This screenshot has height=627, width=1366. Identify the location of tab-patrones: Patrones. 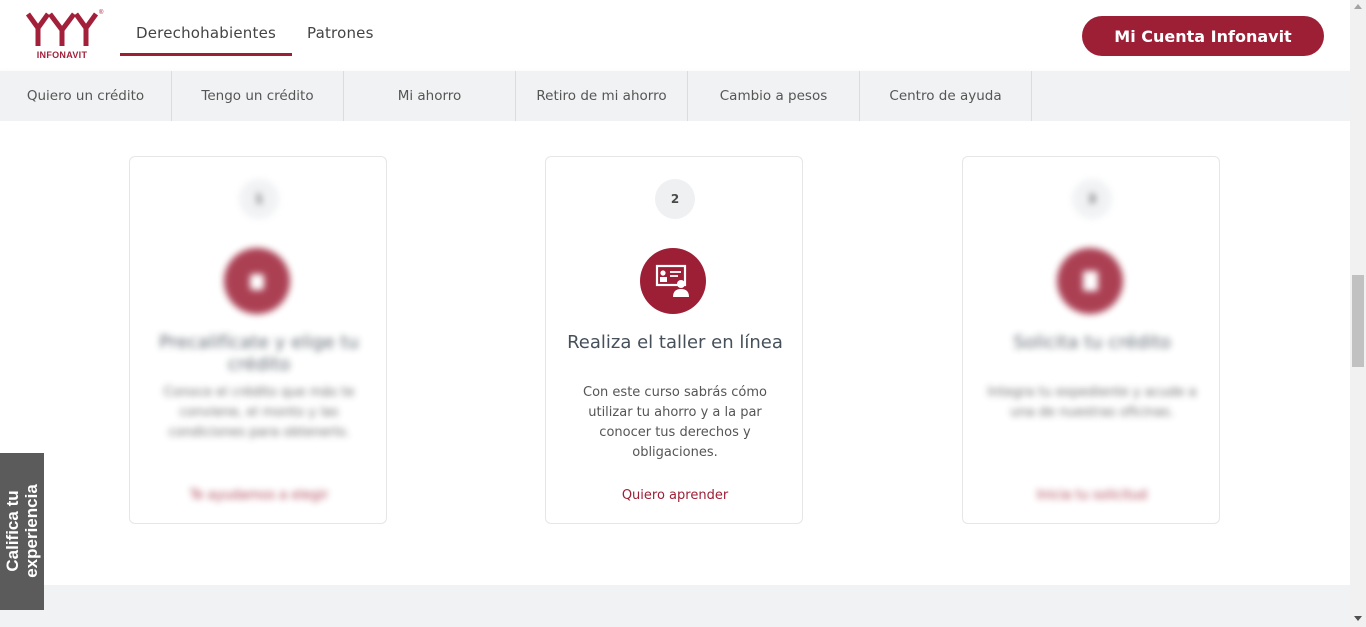
(340, 40).